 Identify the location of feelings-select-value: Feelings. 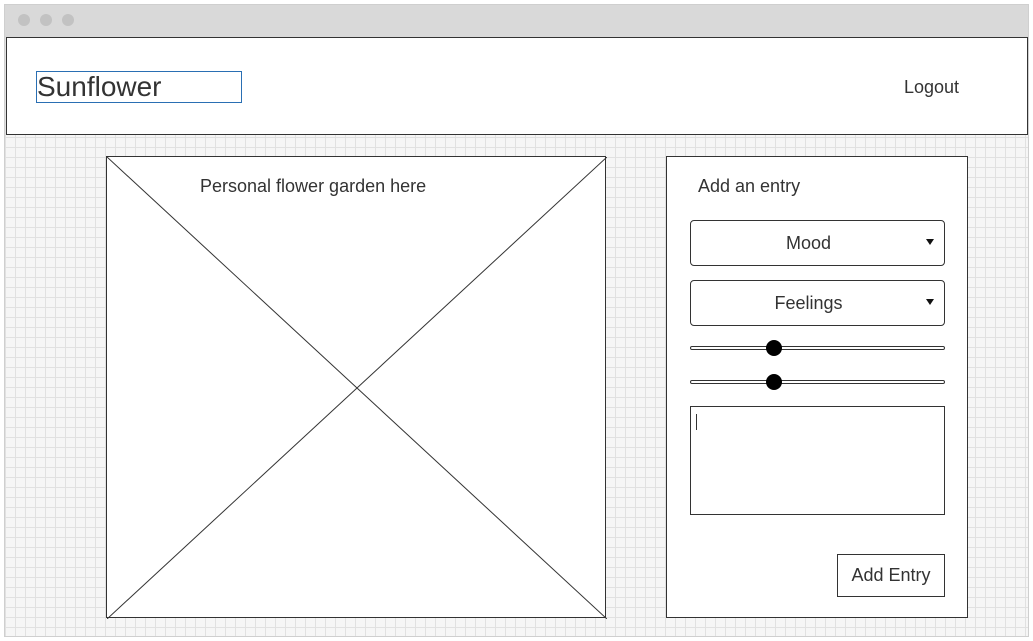
(808, 303).